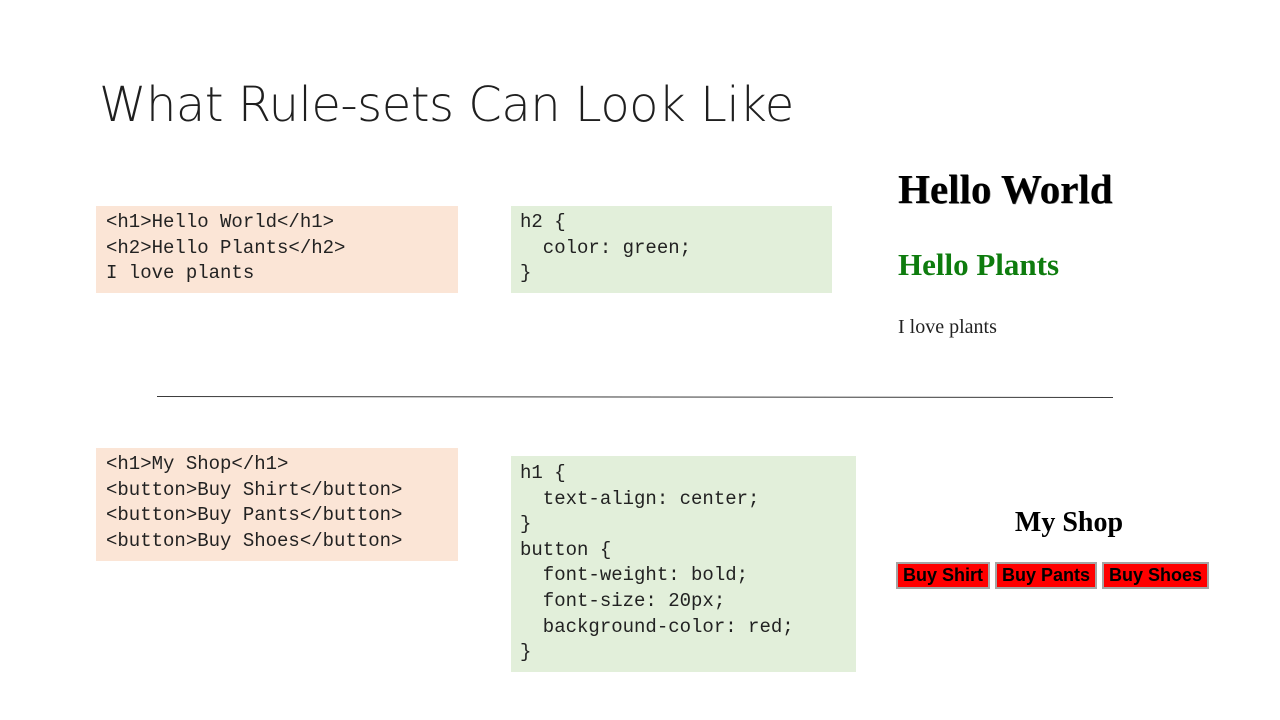 The width and height of the screenshot is (1280, 720). What do you see at coordinates (1005, 189) in the screenshot?
I see `preview-heading-hello-world: Hello World` at bounding box center [1005, 189].